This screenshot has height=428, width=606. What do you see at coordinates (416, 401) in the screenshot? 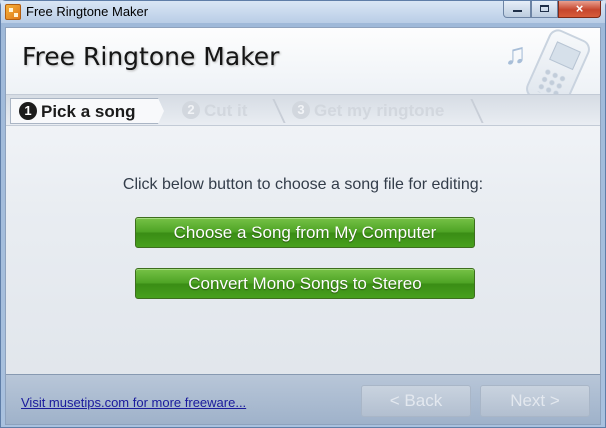
I see `back-button: < Back` at bounding box center [416, 401].